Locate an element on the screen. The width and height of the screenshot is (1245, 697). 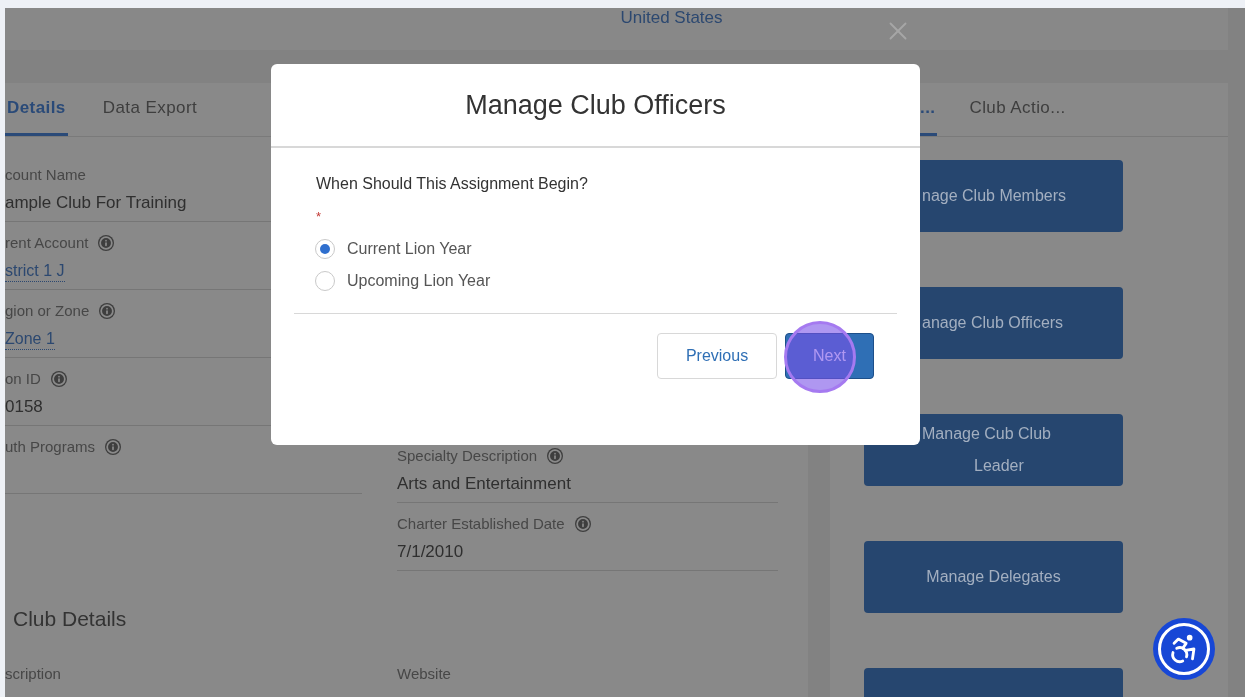
field-value: Arts and Entertainment is located at coordinates (484, 484).